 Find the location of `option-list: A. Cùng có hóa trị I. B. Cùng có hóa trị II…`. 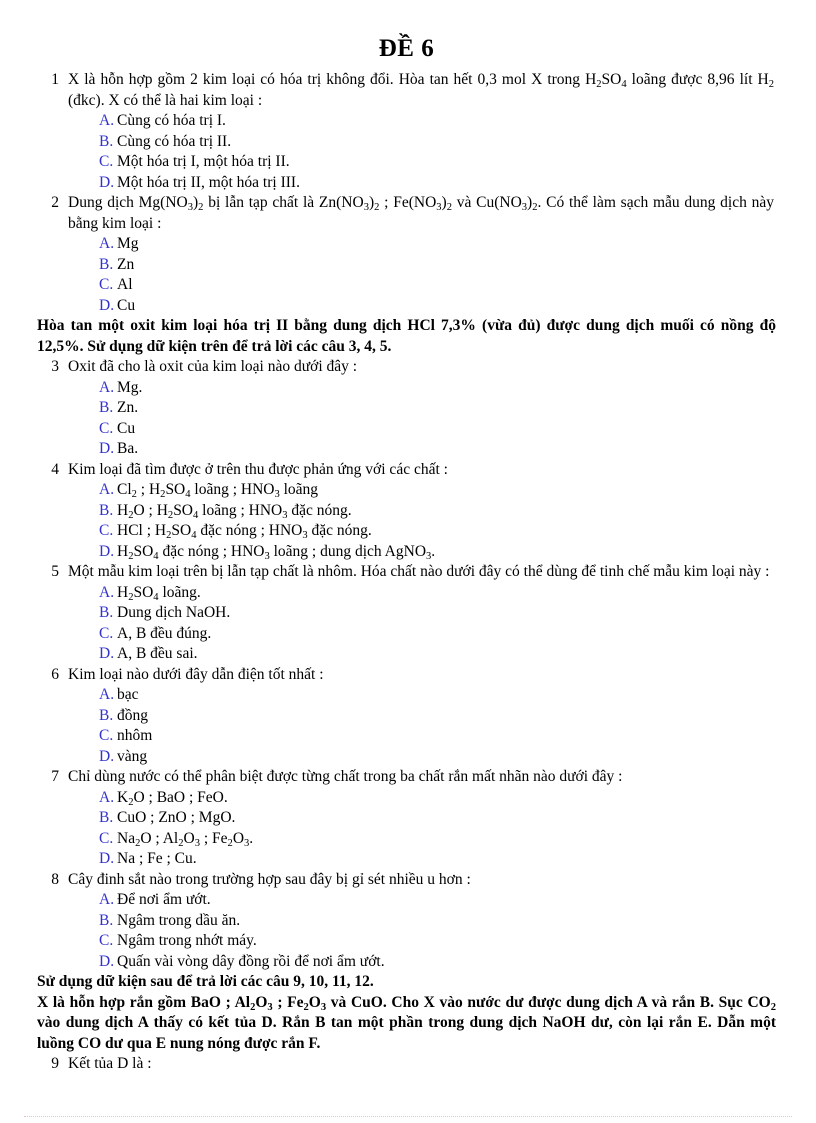

option-list: A. Cùng có hóa trị I. B. Cùng có hóa trị II… is located at coordinates (422, 152).